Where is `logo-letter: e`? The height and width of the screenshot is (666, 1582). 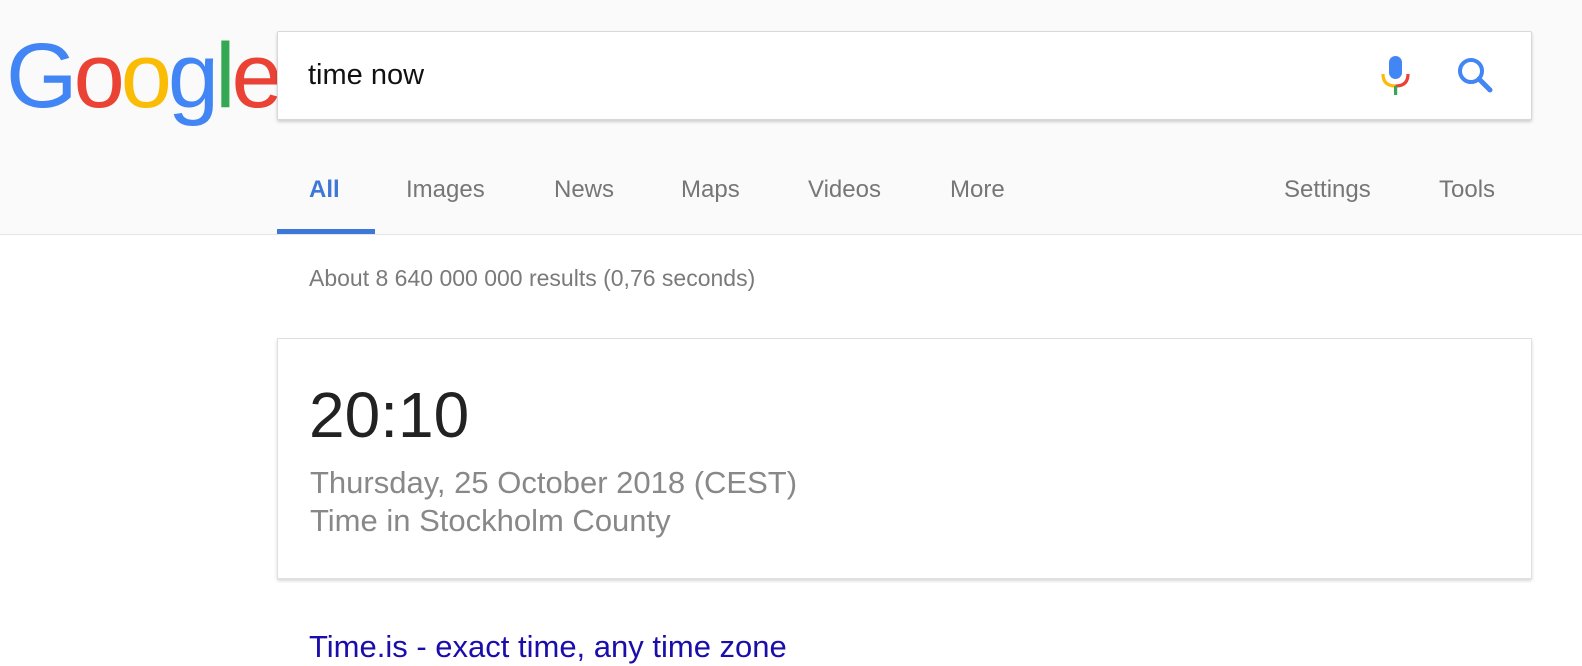 logo-letter: e is located at coordinates (257, 76).